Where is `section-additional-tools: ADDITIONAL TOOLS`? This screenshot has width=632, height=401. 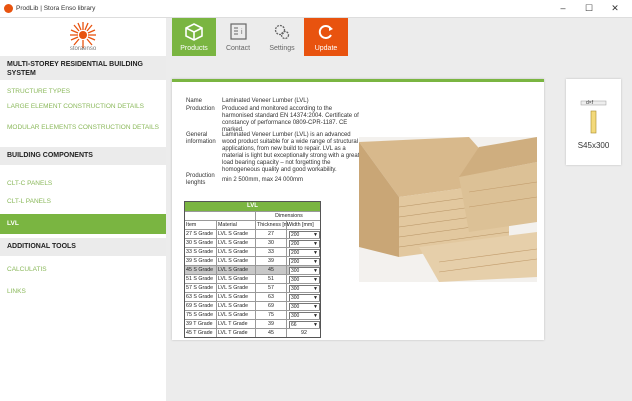
section-additional-tools: ADDITIONAL TOOLS is located at coordinates (83, 247).